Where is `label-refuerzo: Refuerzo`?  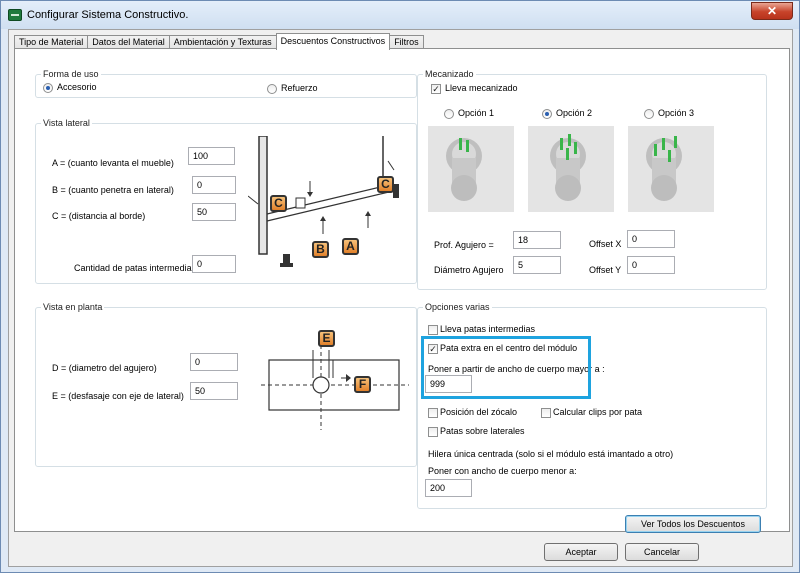
label-refuerzo: Refuerzo is located at coordinates (299, 88).